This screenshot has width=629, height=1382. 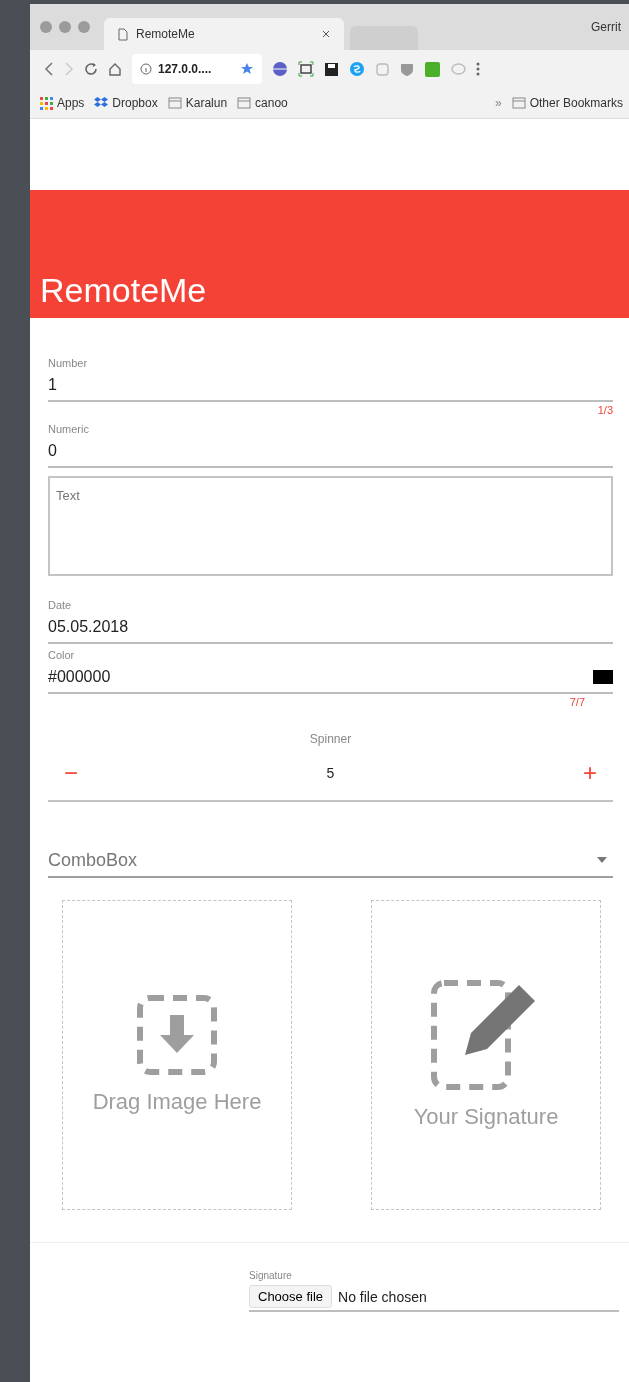 What do you see at coordinates (577, 702) in the screenshot?
I see `character-counter: 7/7` at bounding box center [577, 702].